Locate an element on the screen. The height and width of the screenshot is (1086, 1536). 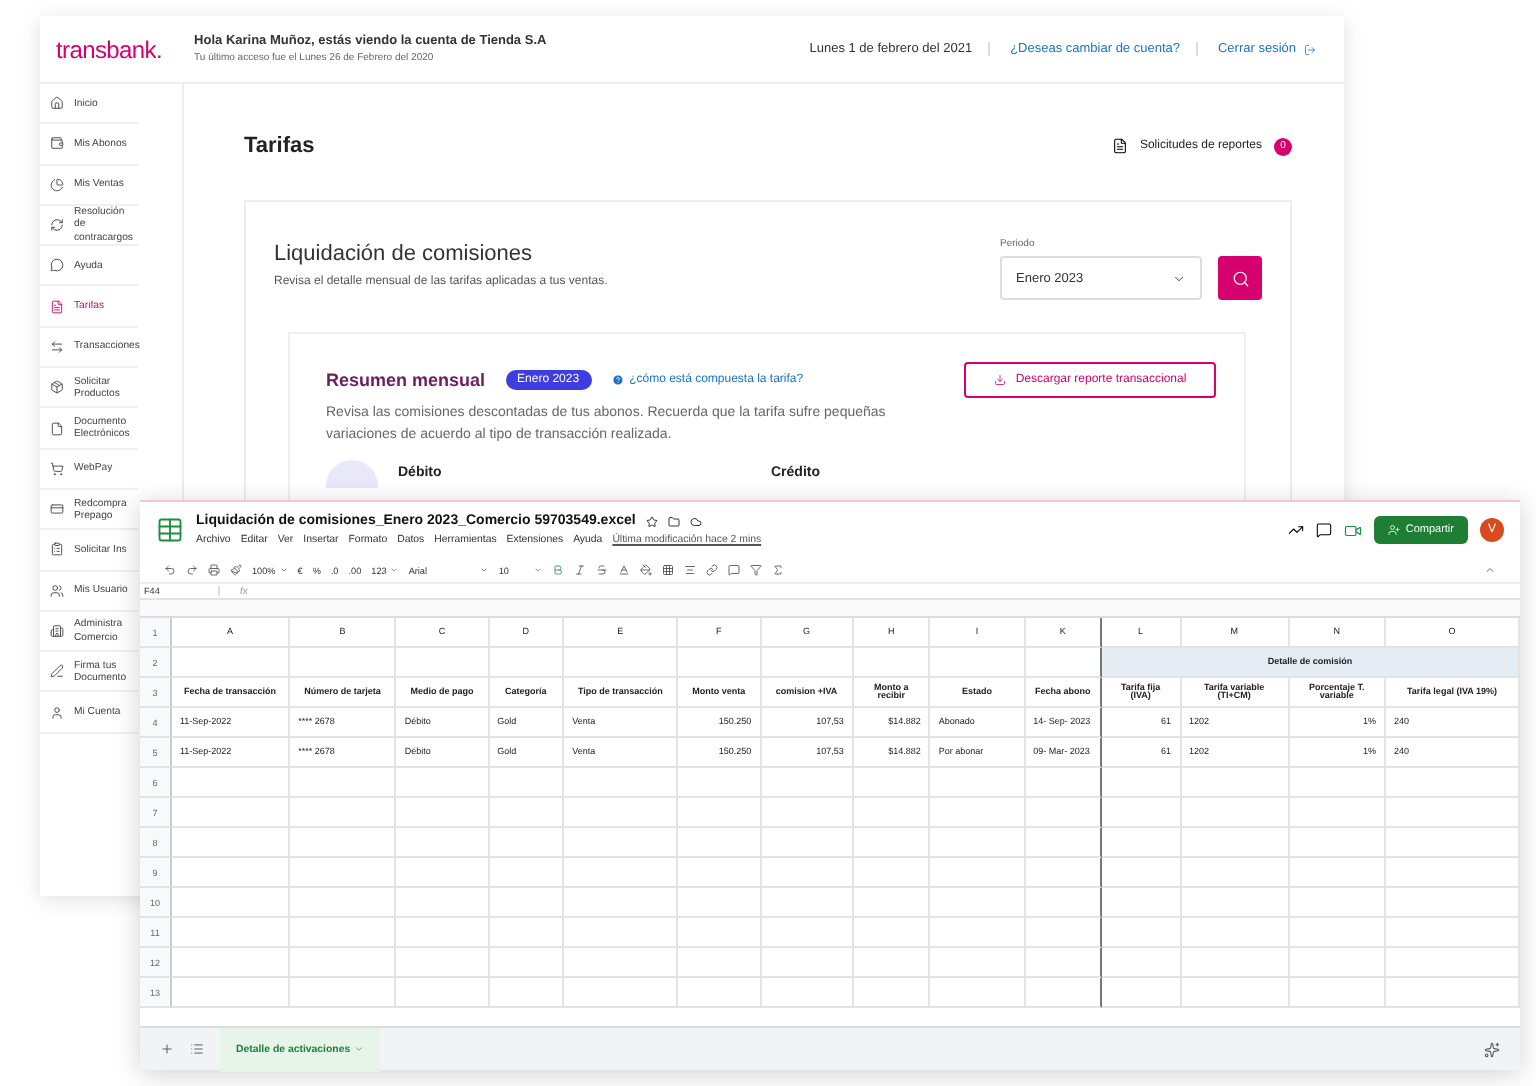
undo-icon is located at coordinates (170, 570).